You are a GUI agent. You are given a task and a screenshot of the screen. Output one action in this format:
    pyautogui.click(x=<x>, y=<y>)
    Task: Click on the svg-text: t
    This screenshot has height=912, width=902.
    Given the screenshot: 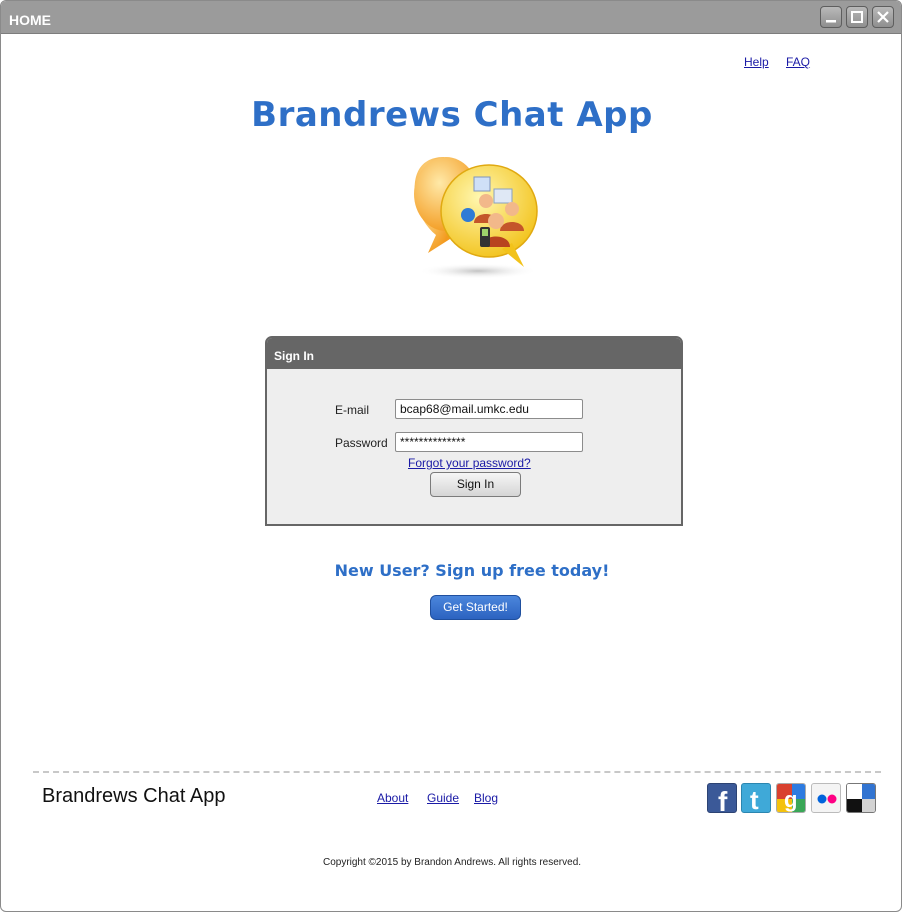 What is the action you would take?
    pyautogui.click(x=754, y=799)
    